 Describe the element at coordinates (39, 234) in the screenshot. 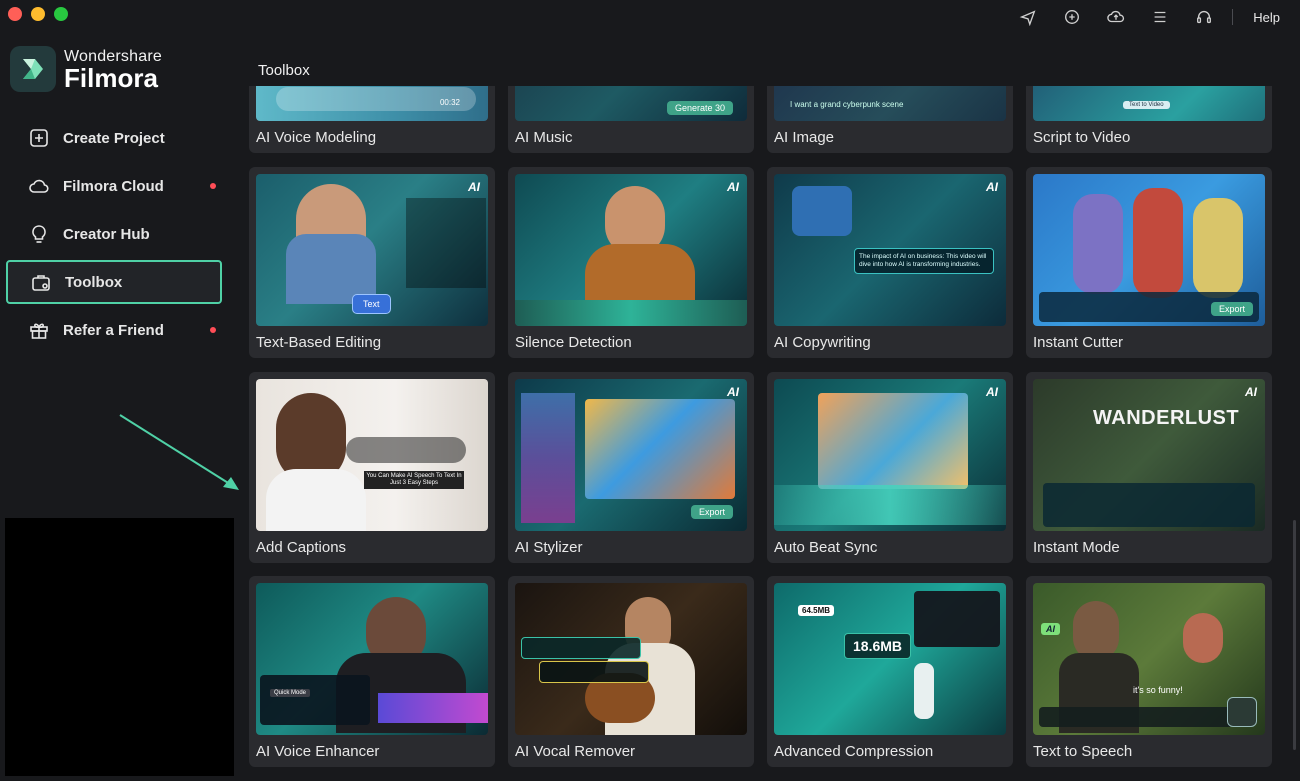

I see `lightbulb-icon` at that location.